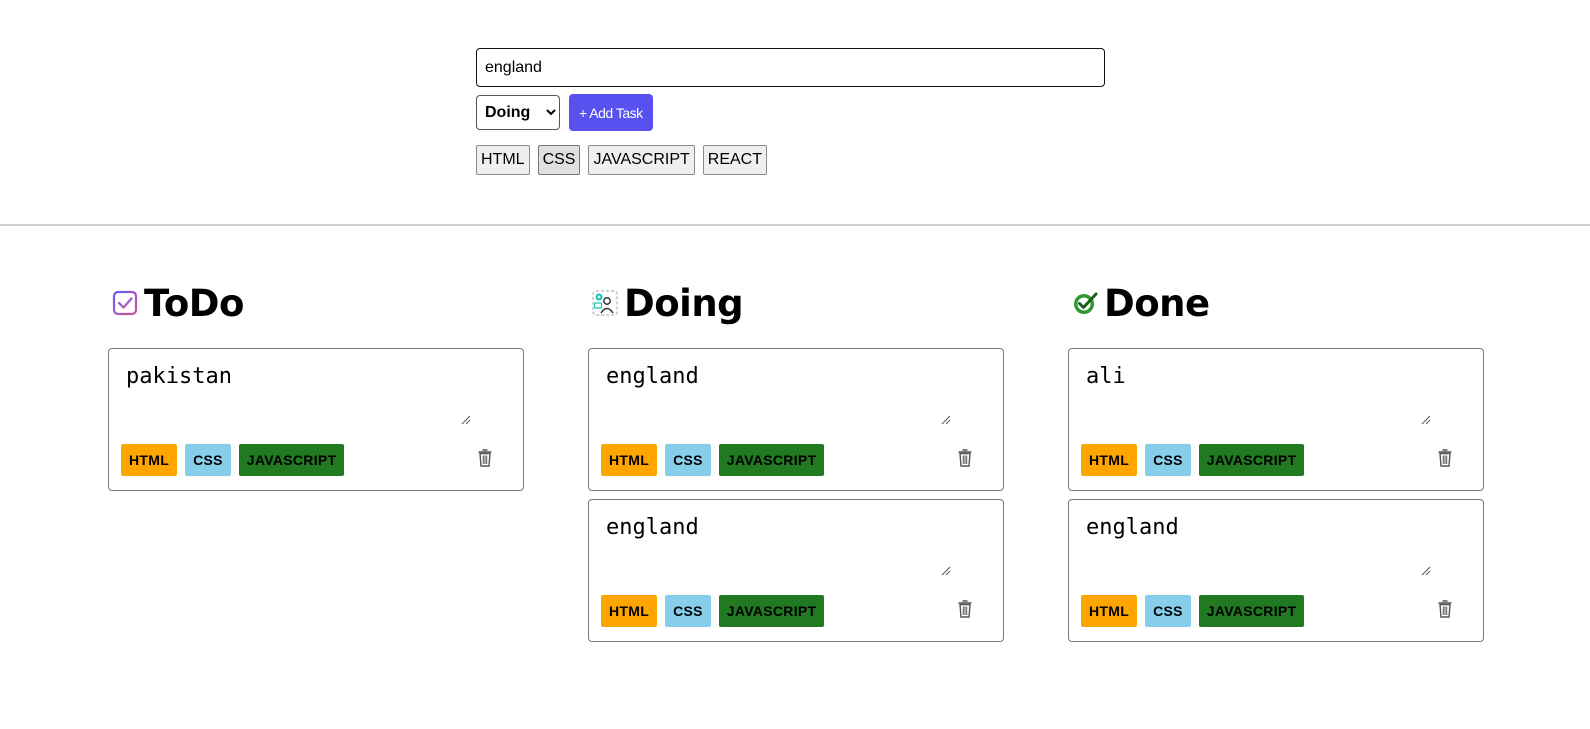 The height and width of the screenshot is (729, 1590). I want to click on tag-filter-bar: HTML CSS JAVASCRIPT REACT, so click(791, 160).